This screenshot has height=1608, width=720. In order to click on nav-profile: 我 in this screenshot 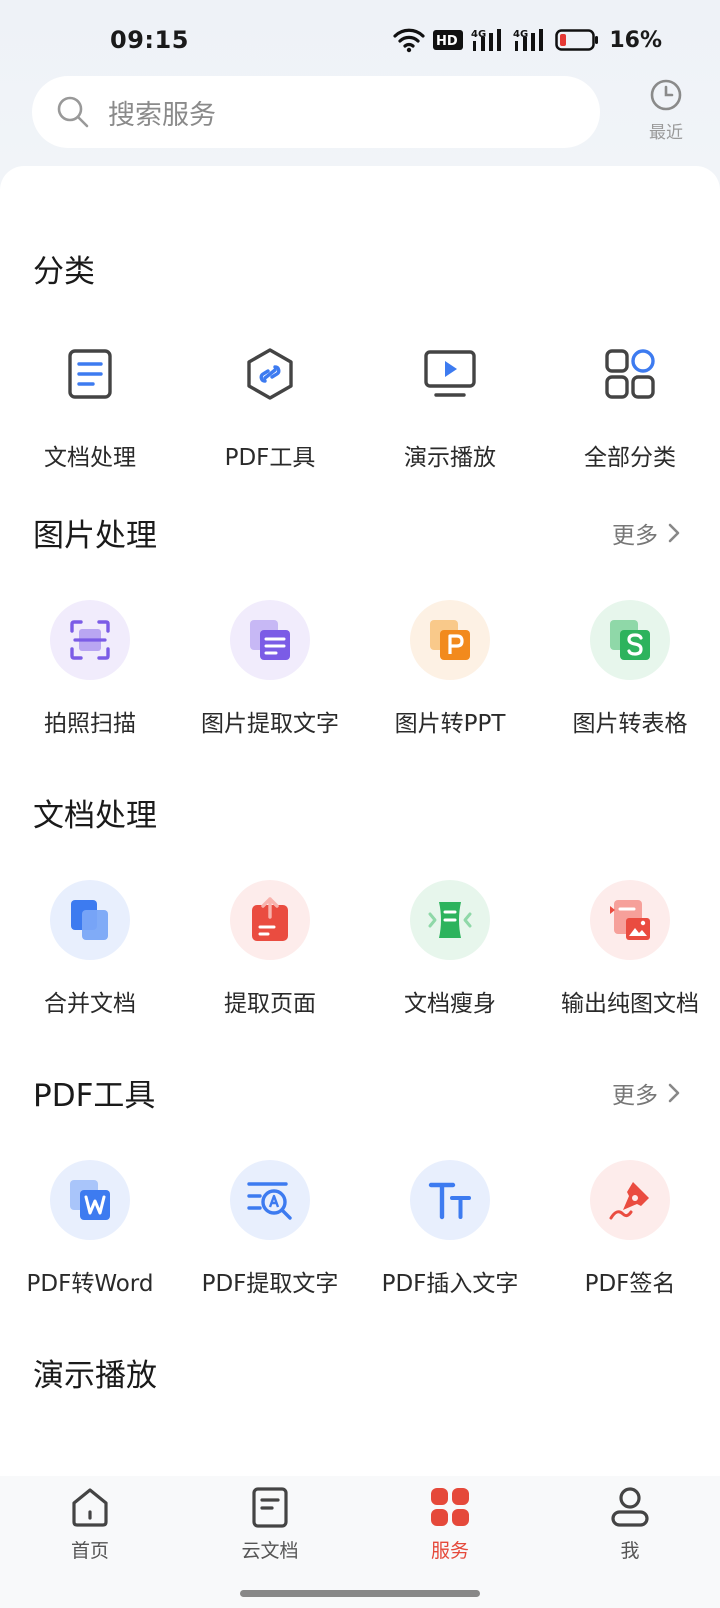, I will do `click(630, 1524)`.